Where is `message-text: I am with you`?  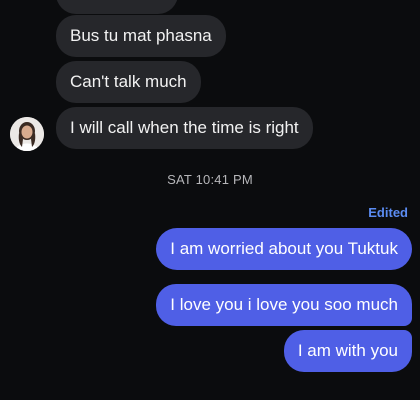 message-text: I am with you is located at coordinates (347, 350).